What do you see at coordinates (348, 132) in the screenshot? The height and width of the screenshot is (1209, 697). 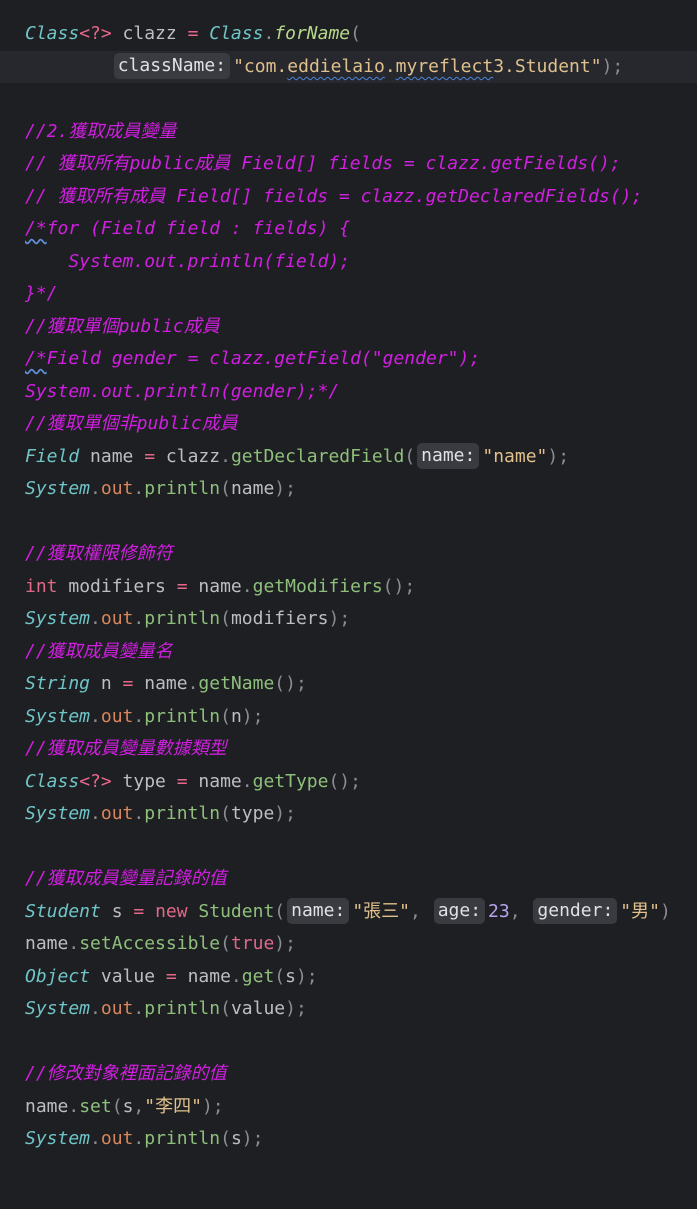 I see `code-line: //2.獲取成員變量` at bounding box center [348, 132].